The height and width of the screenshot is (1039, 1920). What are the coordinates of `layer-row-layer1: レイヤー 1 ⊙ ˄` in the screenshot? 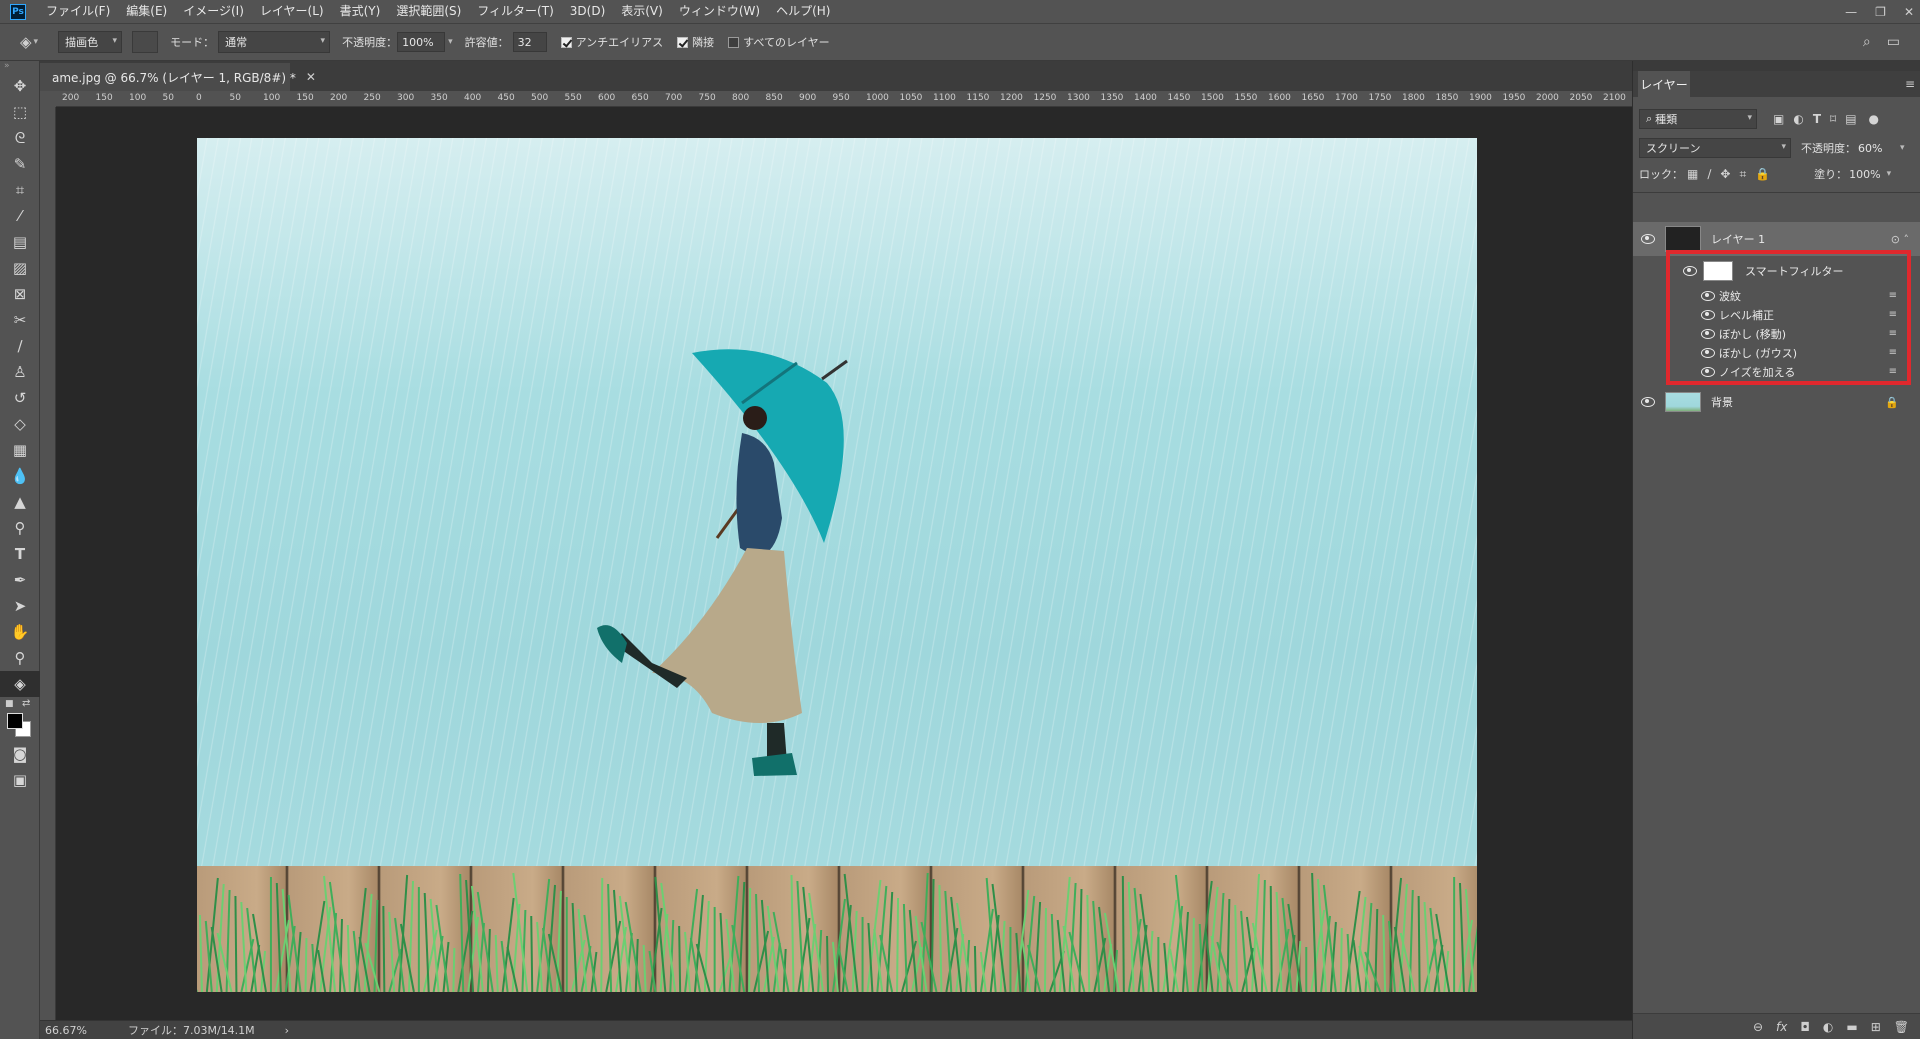 It's located at (1776, 239).